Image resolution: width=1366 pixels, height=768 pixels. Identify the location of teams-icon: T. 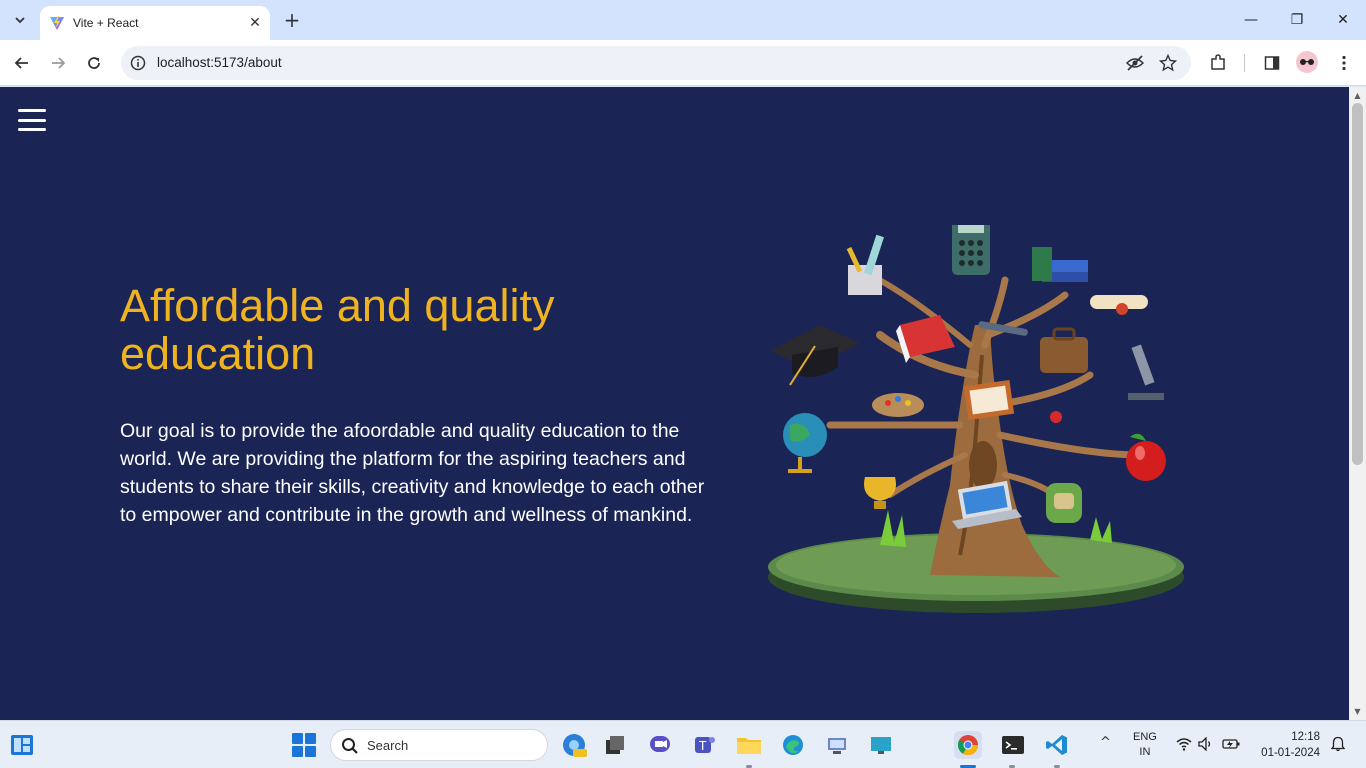
(705, 745).